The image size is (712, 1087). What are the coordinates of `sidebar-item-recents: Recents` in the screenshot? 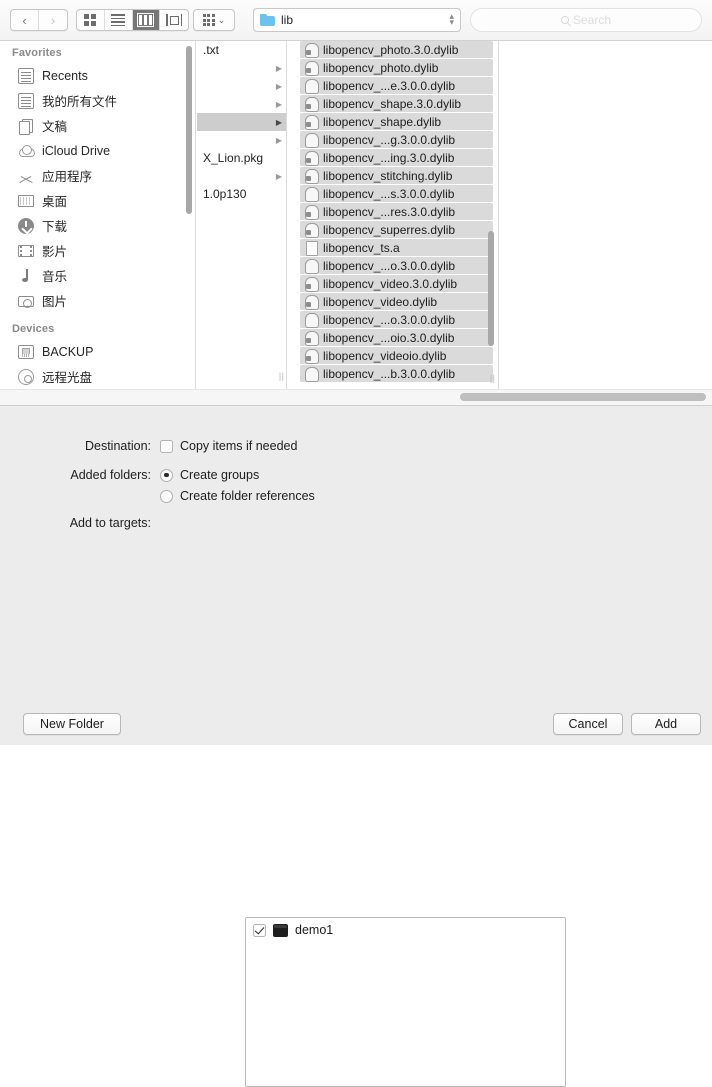 It's located at (97, 75).